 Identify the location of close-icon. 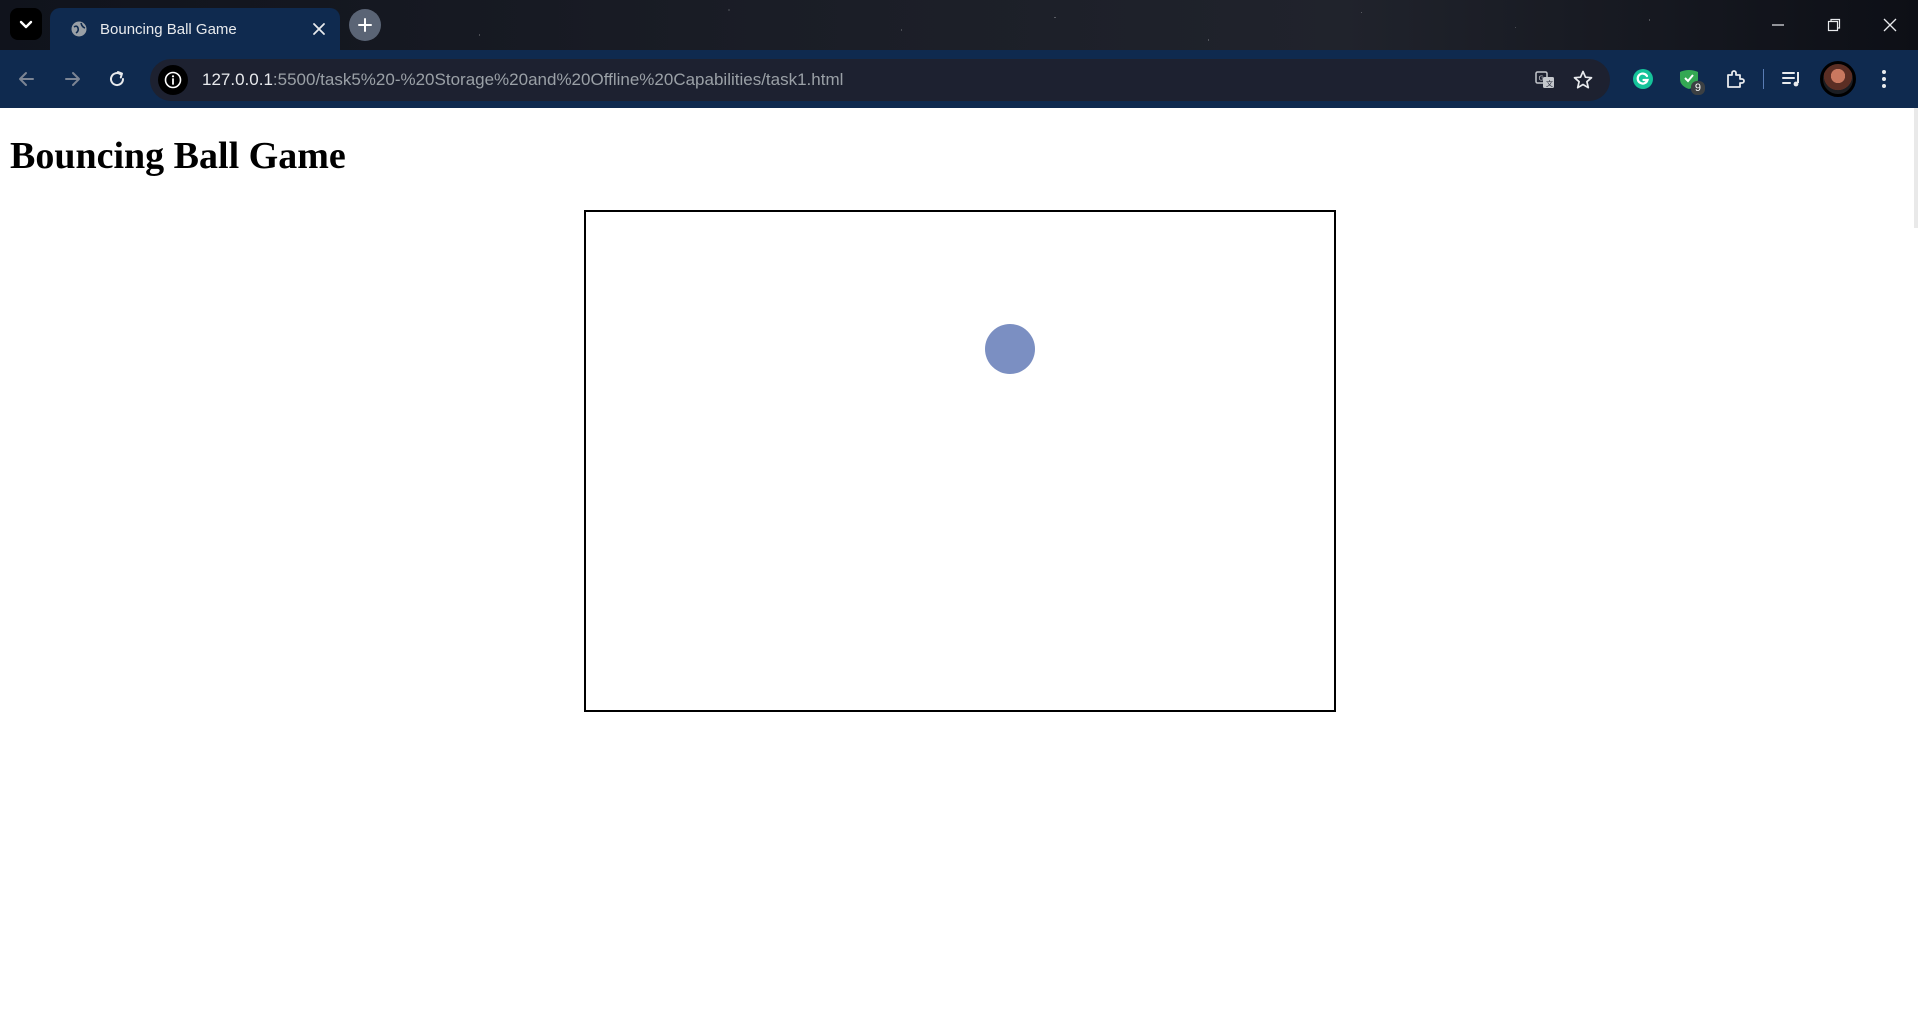
(1890, 25).